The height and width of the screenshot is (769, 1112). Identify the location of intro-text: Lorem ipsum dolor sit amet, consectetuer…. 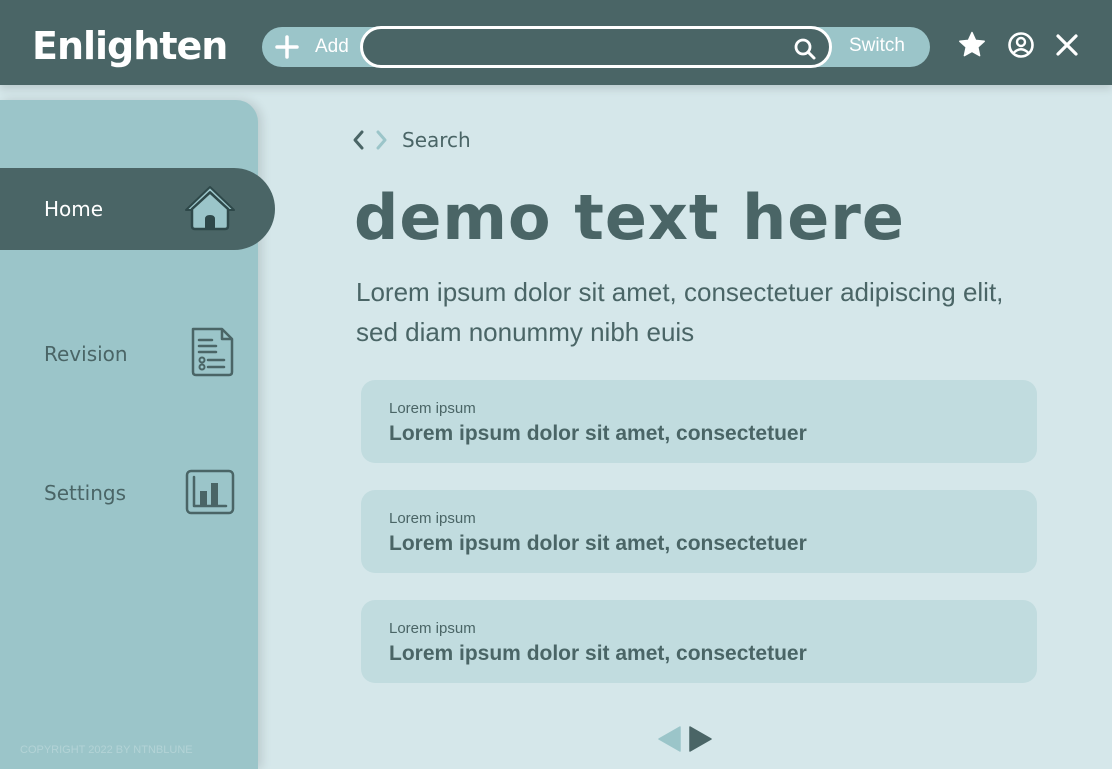
(680, 312).